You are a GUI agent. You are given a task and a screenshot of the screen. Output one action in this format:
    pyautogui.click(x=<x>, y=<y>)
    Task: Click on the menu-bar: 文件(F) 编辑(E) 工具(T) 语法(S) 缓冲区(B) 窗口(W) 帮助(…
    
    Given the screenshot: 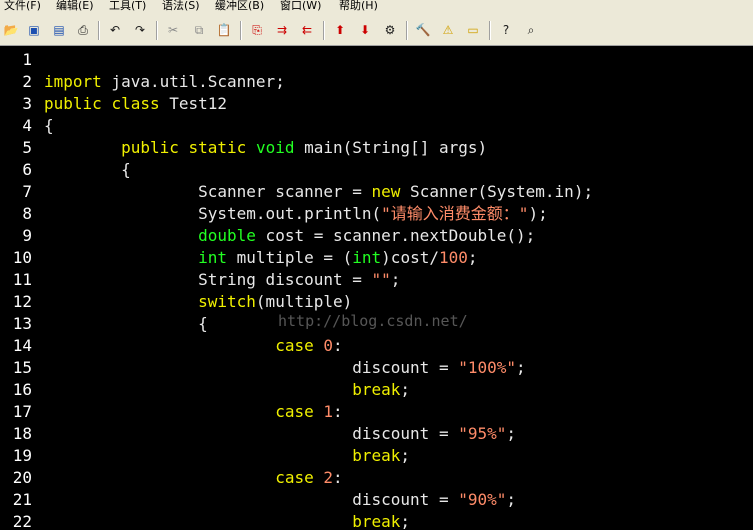 What is the action you would take?
    pyautogui.click(x=376, y=6)
    